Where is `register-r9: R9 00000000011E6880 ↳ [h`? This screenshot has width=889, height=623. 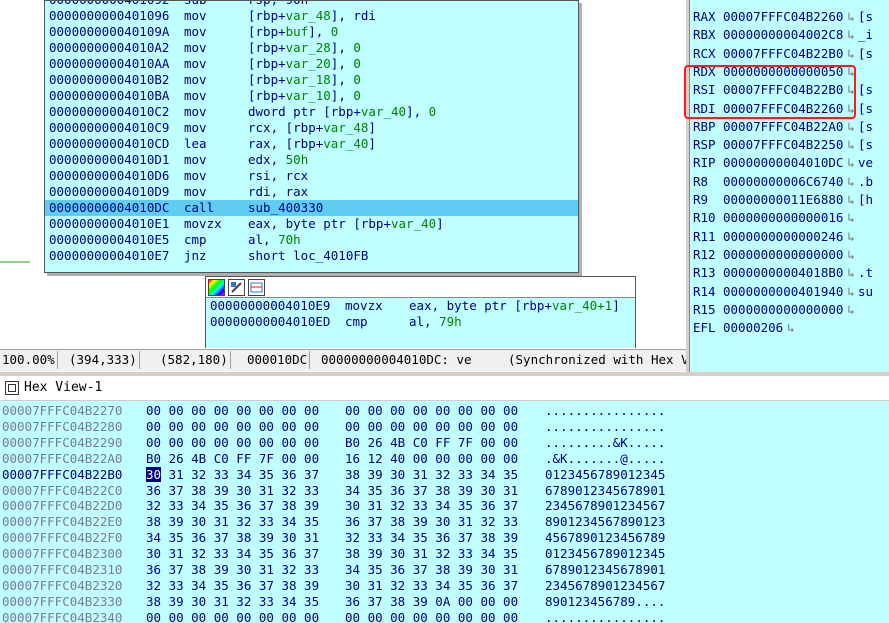 register-r9: R9 00000000011E6880 ↳ [h is located at coordinates (783, 200).